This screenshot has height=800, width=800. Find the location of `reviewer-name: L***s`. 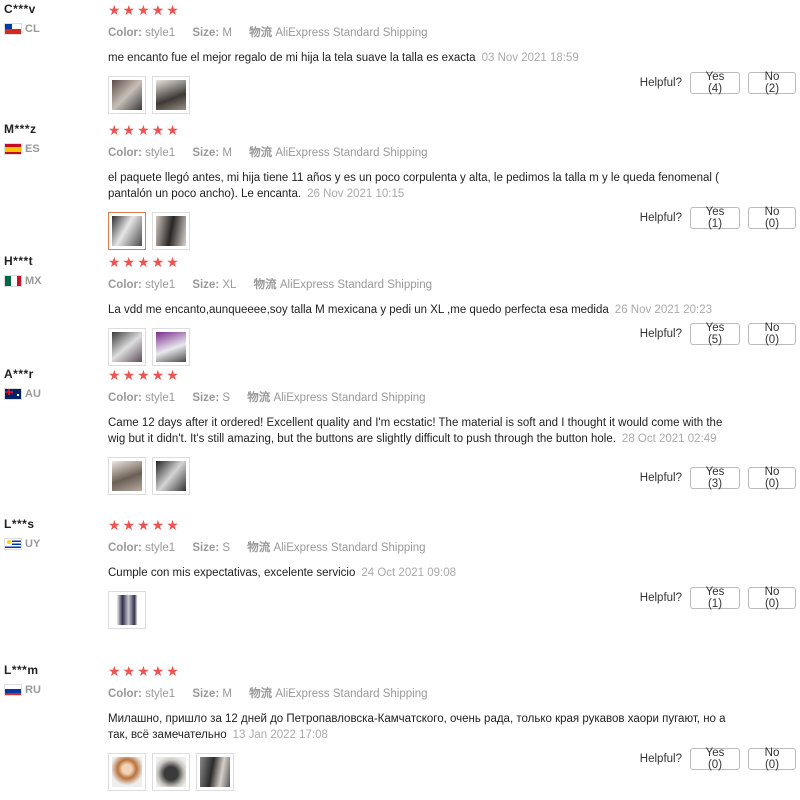

reviewer-name: L***s is located at coordinates (19, 524).